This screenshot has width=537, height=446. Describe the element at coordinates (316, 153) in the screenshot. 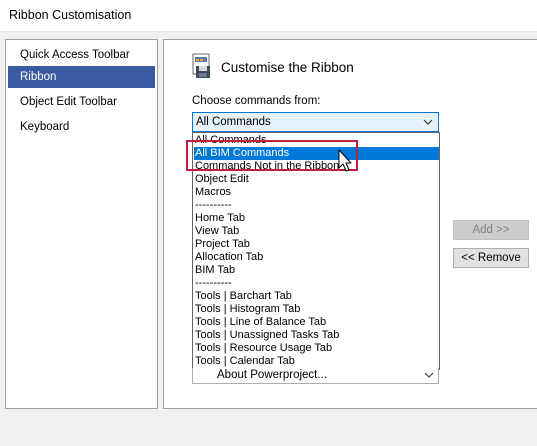

I see `dropdown-option-selected: All BIM Commands` at that location.